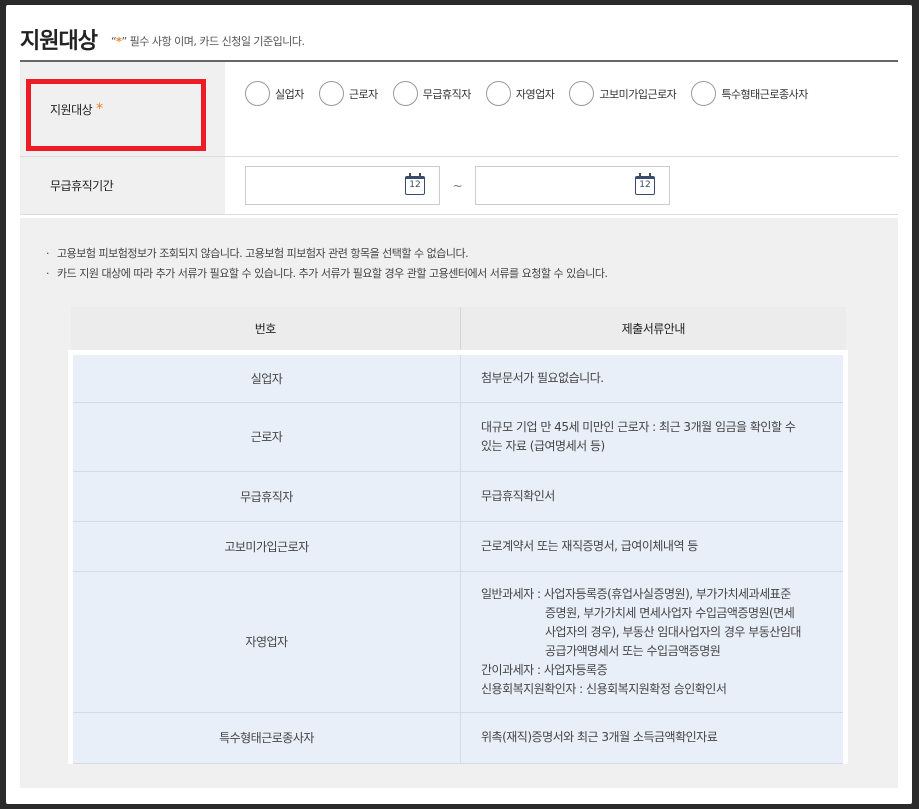 The image size is (919, 809). I want to click on period-inputs: 12 ~ 12, so click(561, 185).